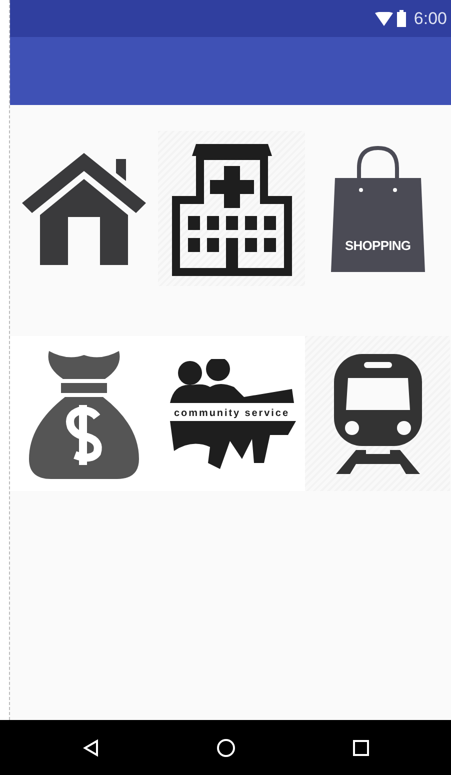  I want to click on battery-icon, so click(401, 18).